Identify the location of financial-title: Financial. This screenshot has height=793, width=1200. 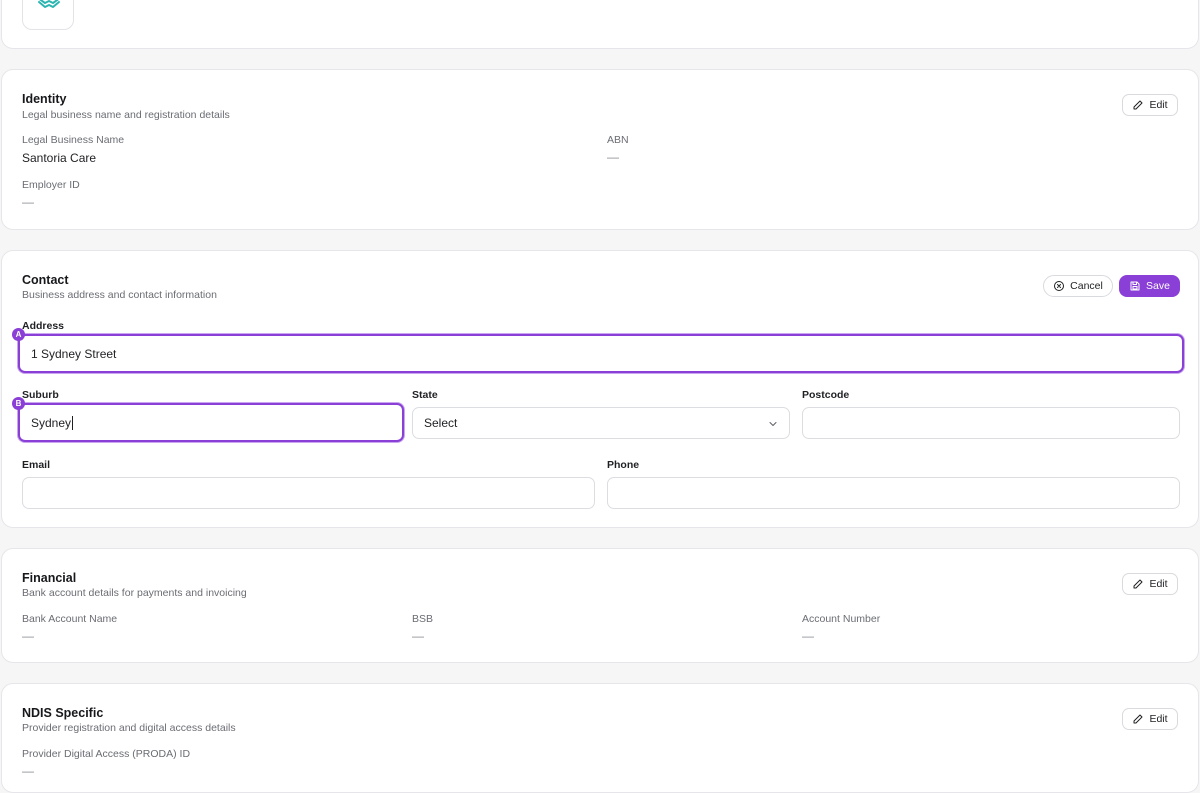
(49, 578).